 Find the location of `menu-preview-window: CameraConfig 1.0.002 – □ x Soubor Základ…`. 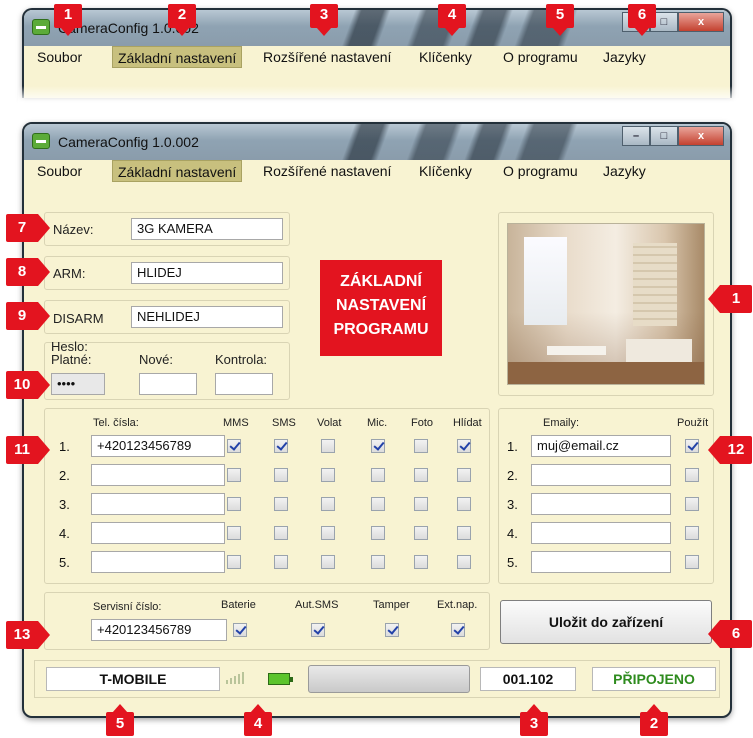

menu-preview-window: CameraConfig 1.0.002 – □ x Soubor Základ… is located at coordinates (377, 53).